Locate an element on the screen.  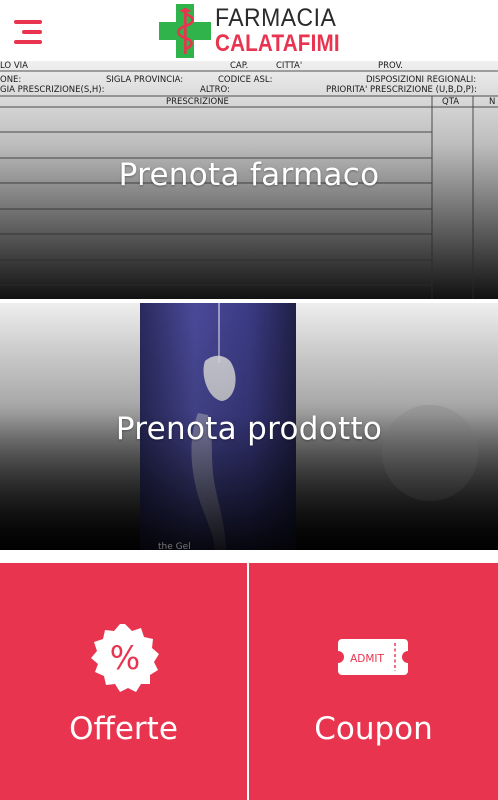
svg-text: N is located at coordinates (492, 102).